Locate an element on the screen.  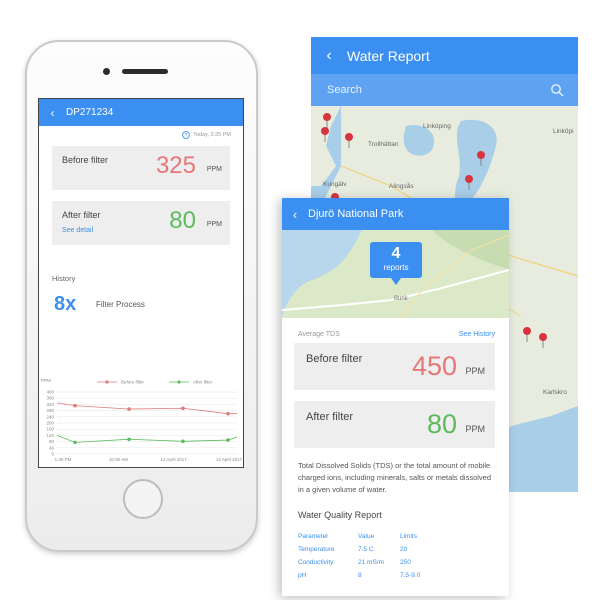
table-cell: Conductivity is located at coordinates (316, 562).